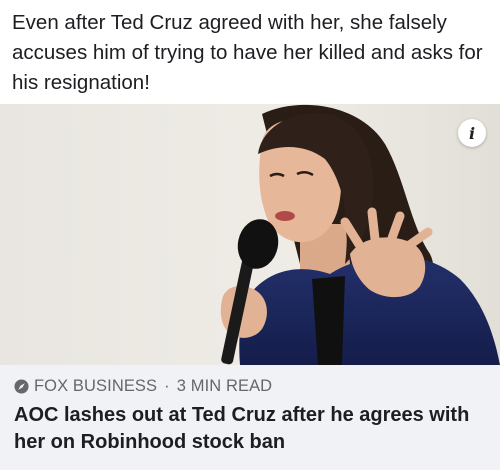  I want to click on source-name: FOX BUSINESS, so click(96, 386).